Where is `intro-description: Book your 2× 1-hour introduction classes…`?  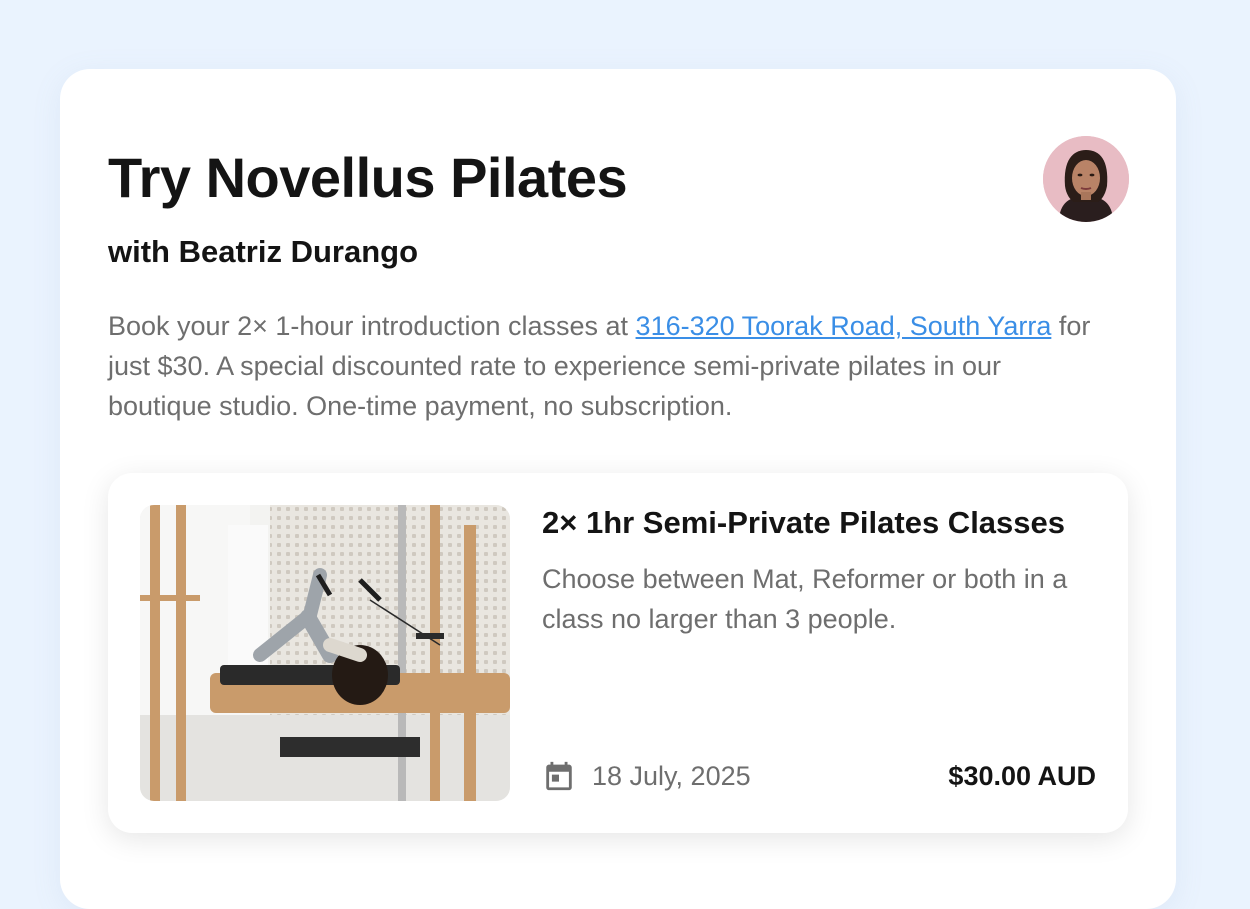
intro-description: Book your 2× 1-hour introduction classes… is located at coordinates (603, 366).